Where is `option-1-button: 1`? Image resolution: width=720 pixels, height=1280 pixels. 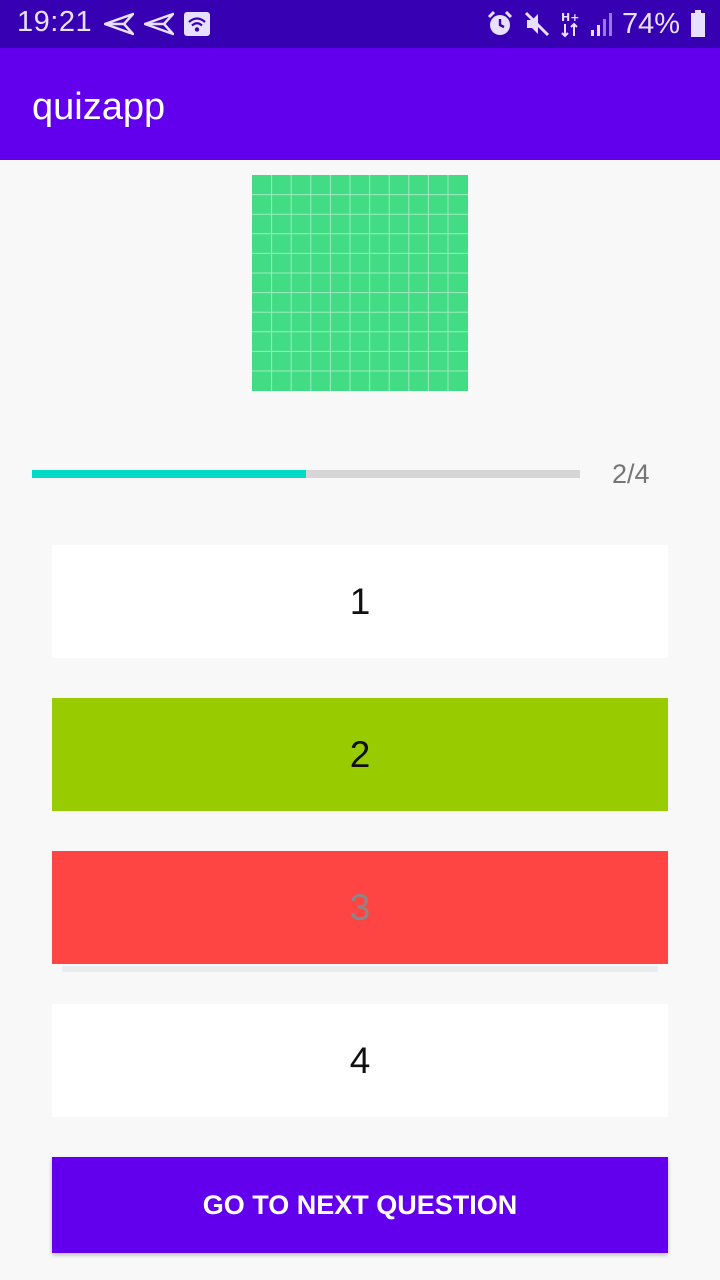 option-1-button: 1 is located at coordinates (360, 601).